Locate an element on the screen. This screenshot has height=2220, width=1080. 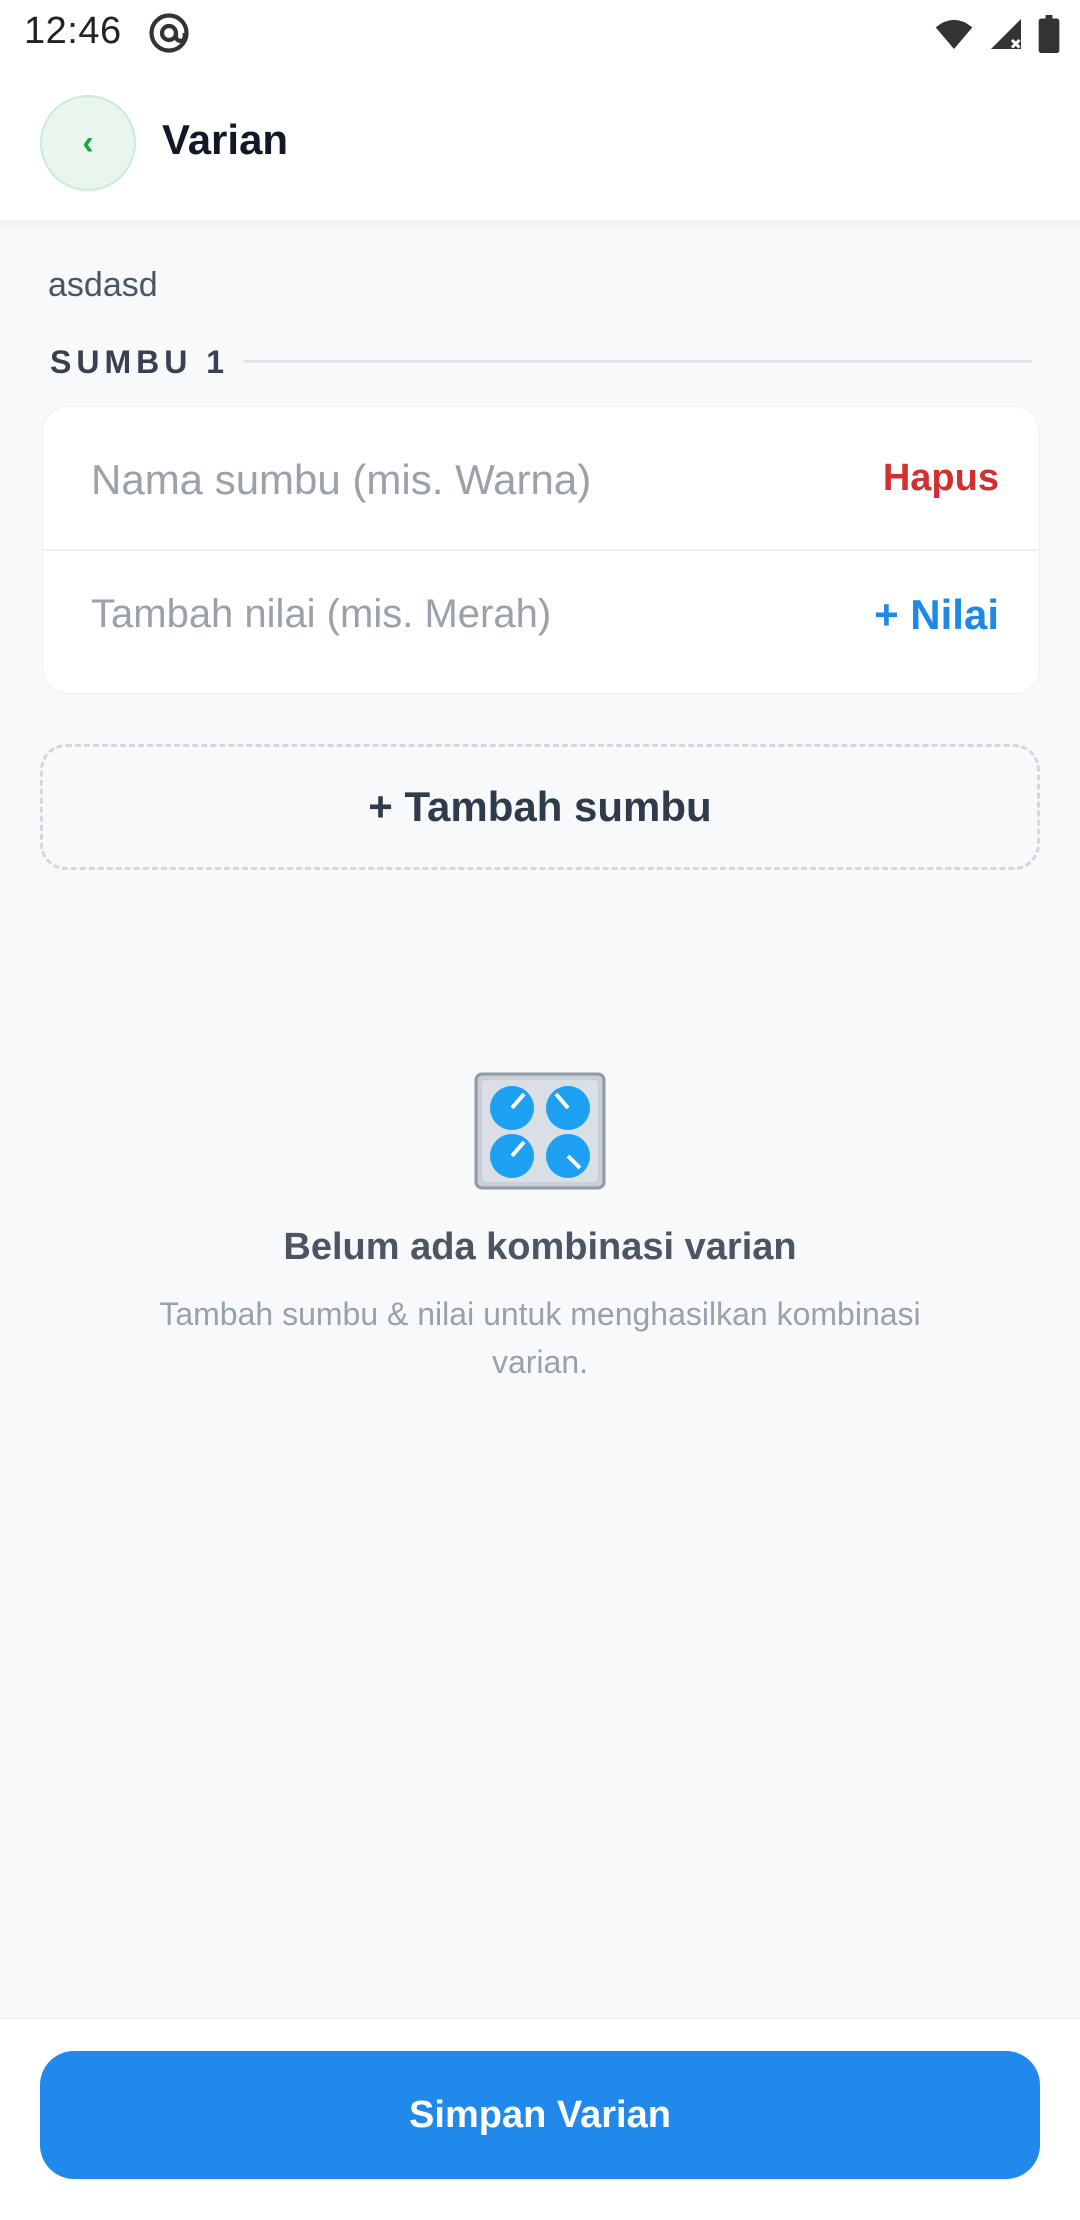
signal-icon is located at coordinates (1006, 34).